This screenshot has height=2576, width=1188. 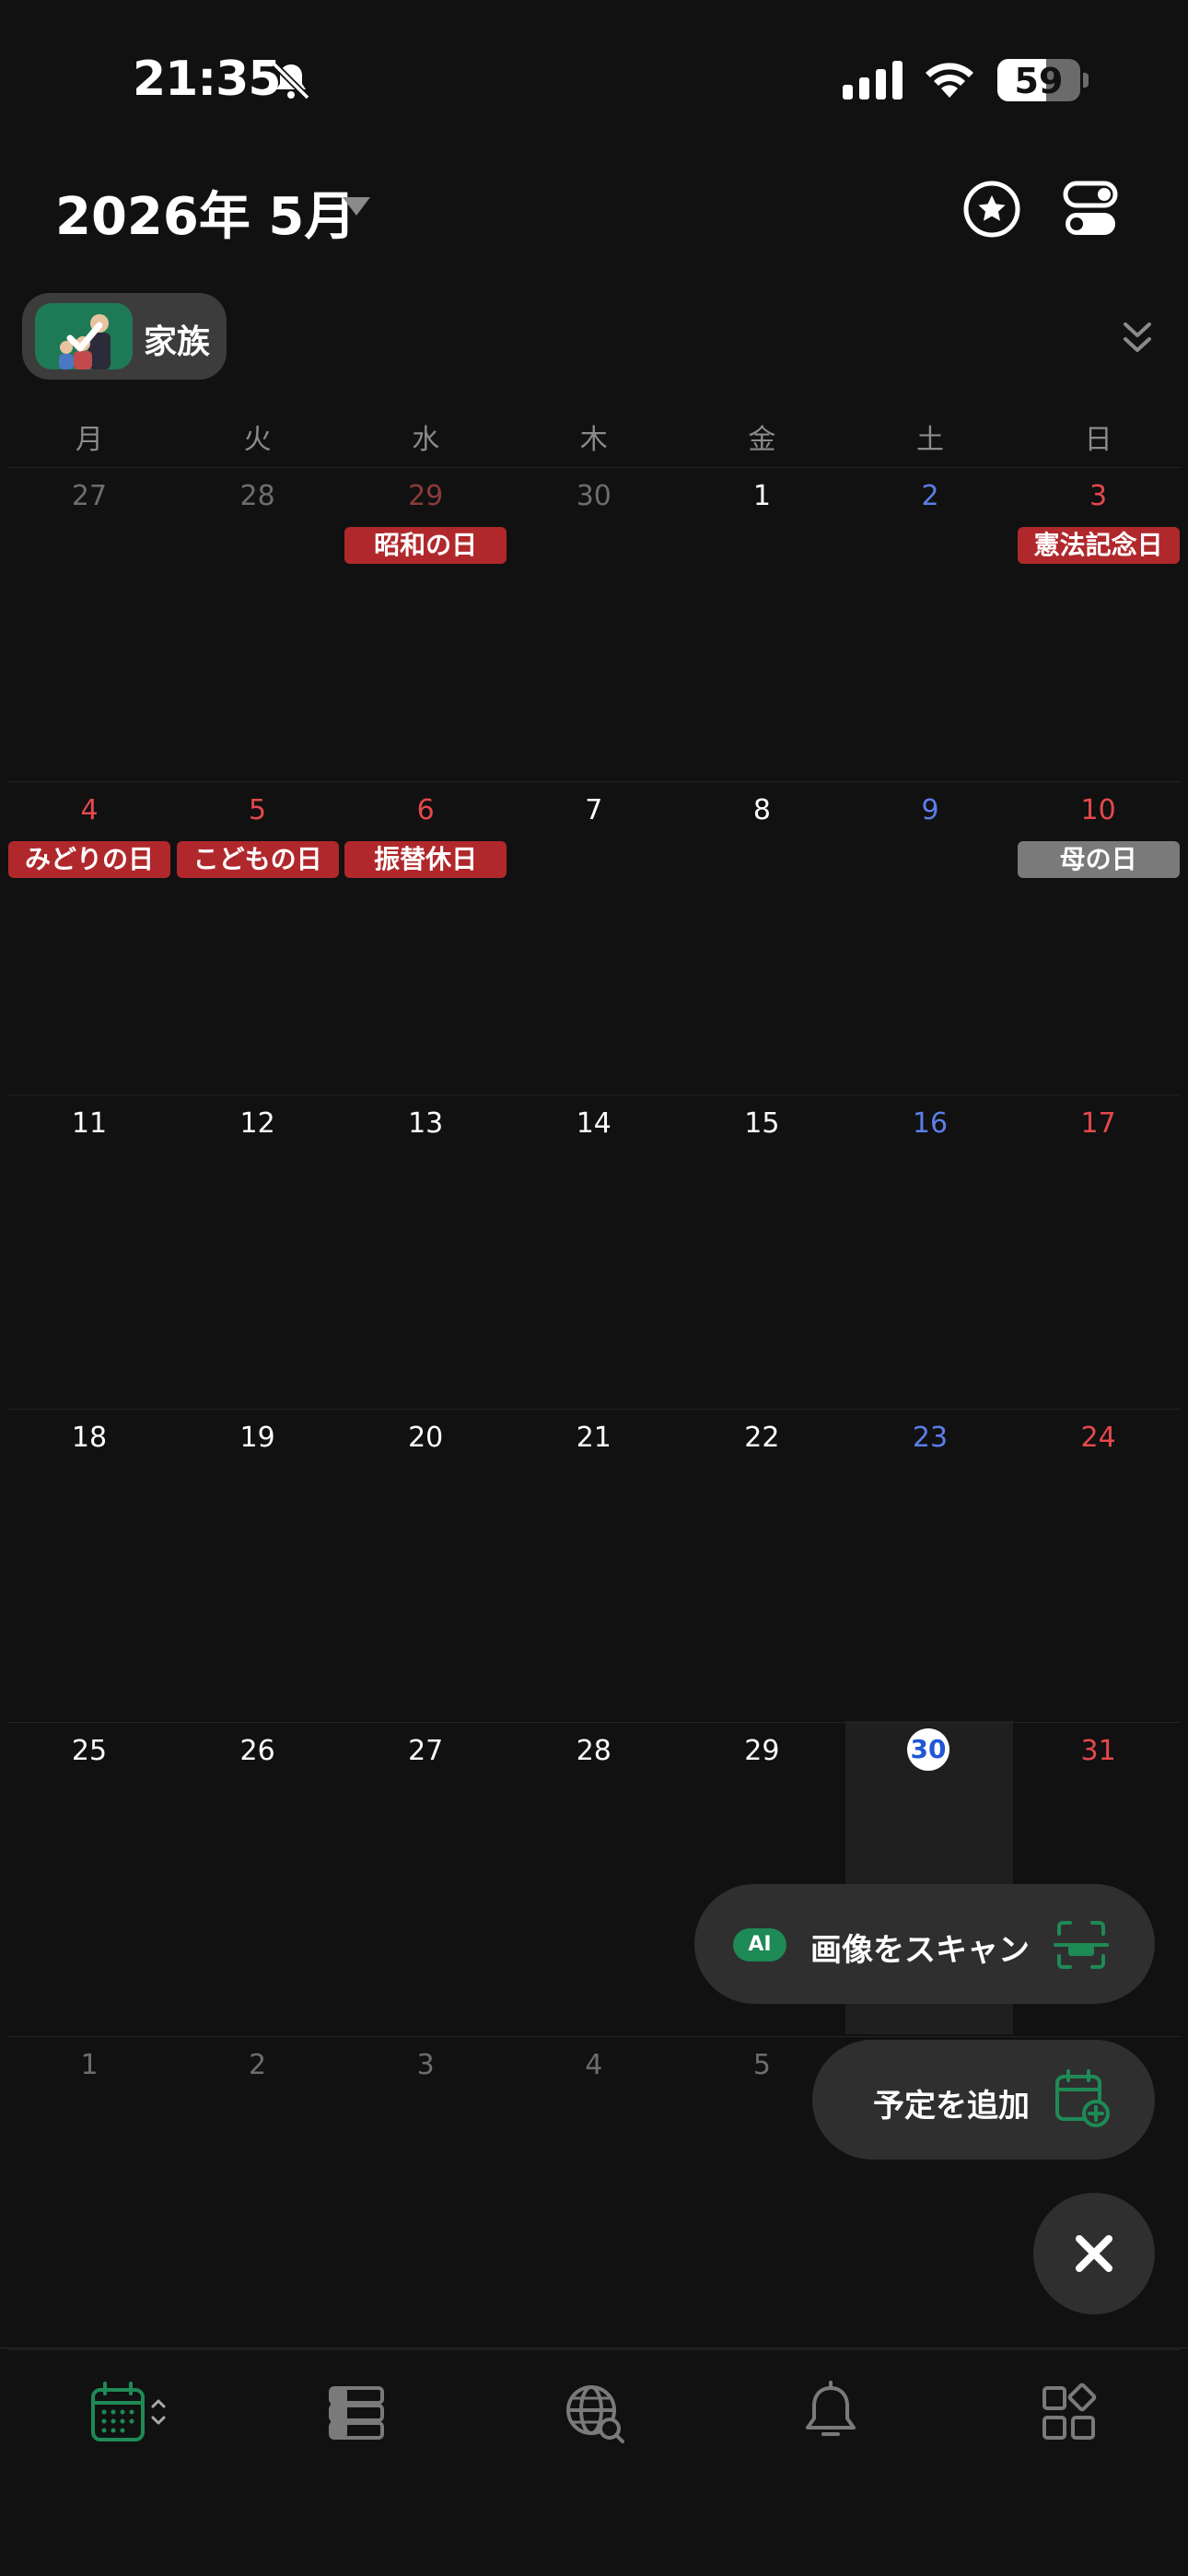 What do you see at coordinates (1081, 1945) in the screenshot?
I see `scan-icon` at bounding box center [1081, 1945].